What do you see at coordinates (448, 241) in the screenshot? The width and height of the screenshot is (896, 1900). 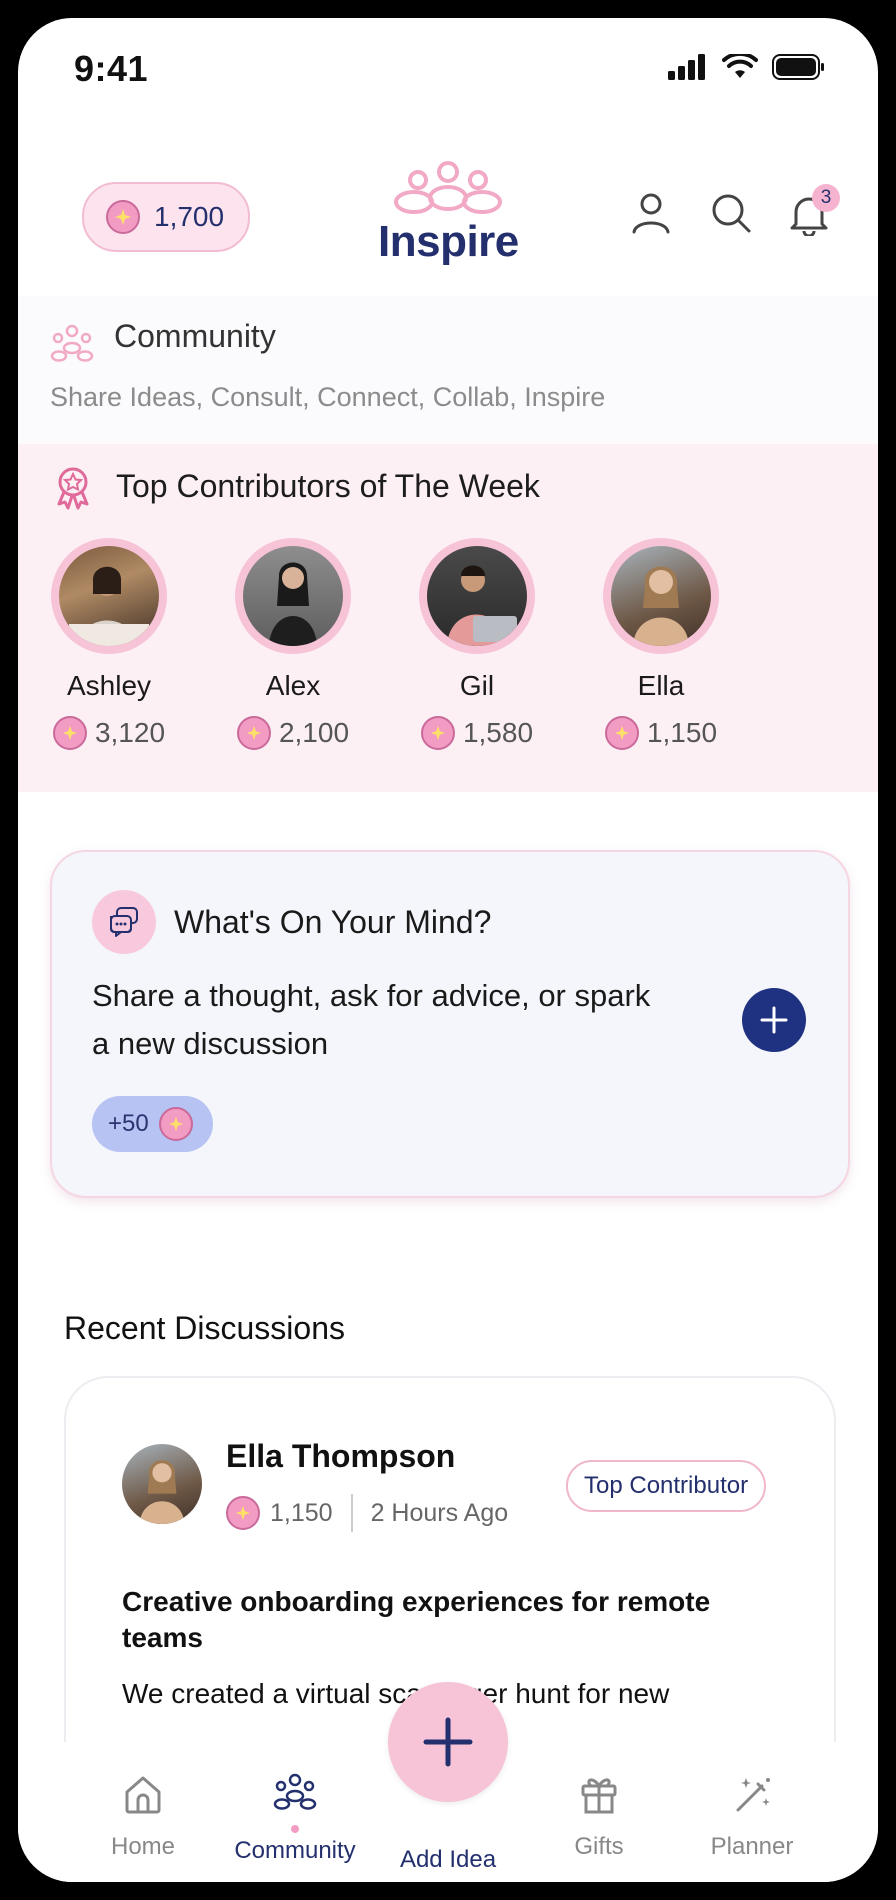 I see `logo-text: Inspire` at bounding box center [448, 241].